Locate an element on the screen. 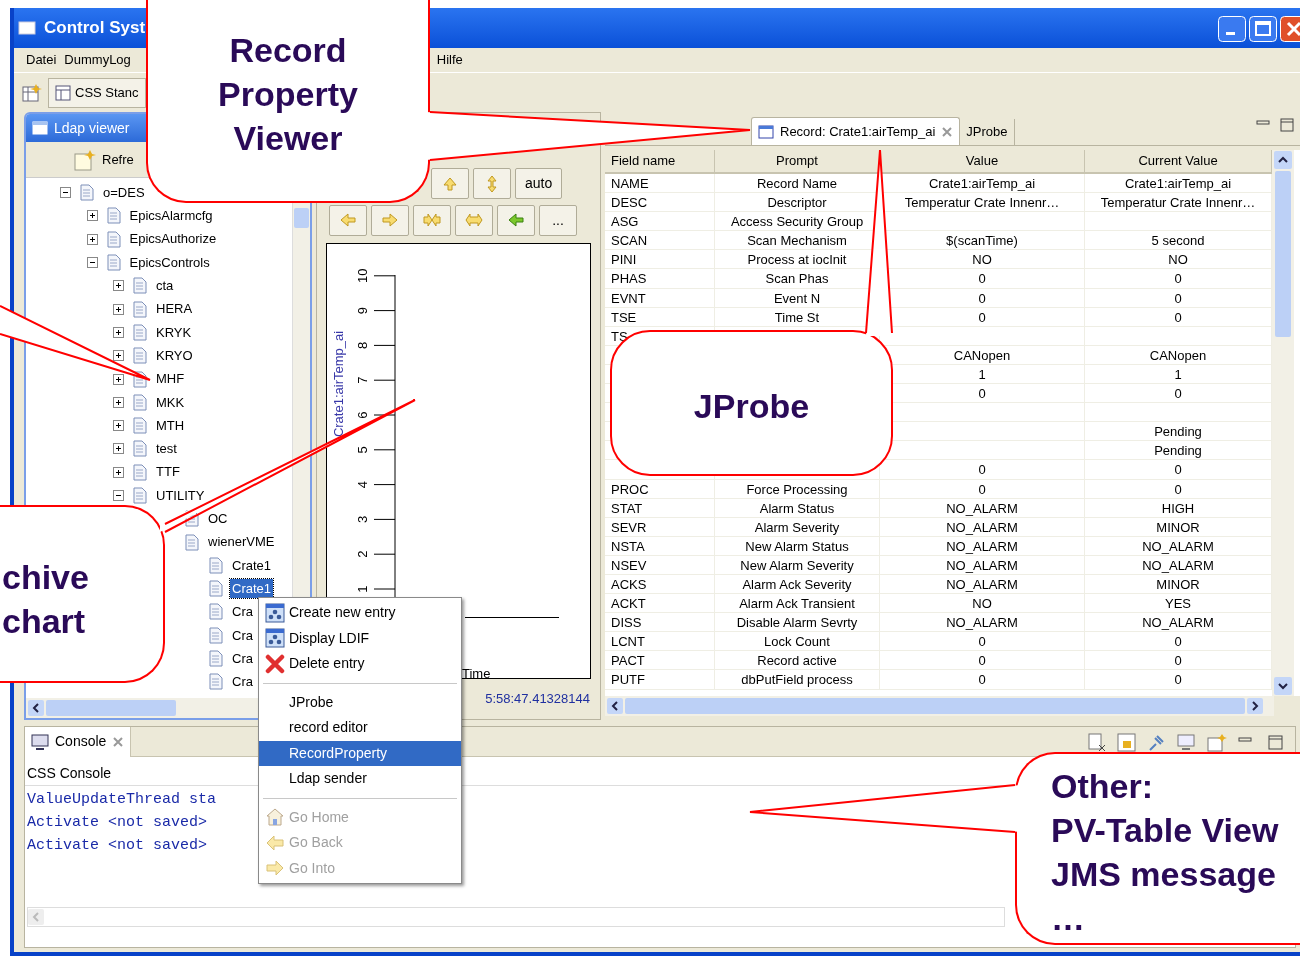 The image size is (1300, 960). menu-item: DummyLog is located at coordinates (97, 60).